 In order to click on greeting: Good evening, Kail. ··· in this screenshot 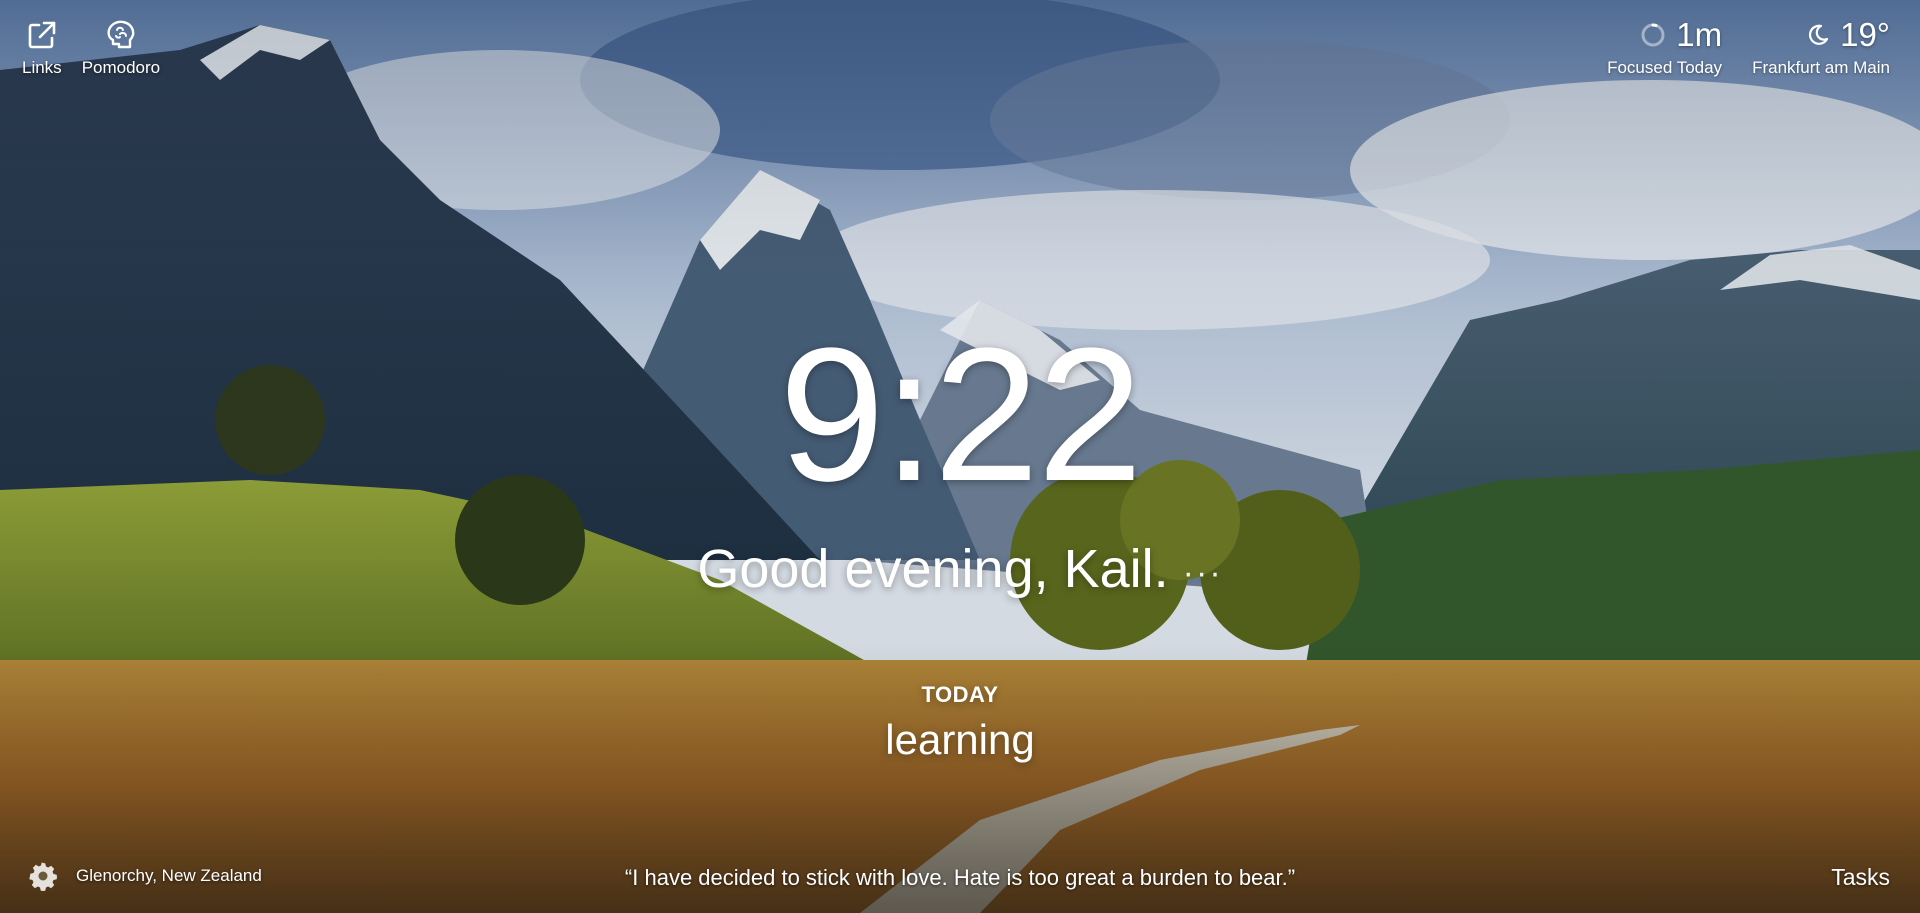, I will do `click(960, 571)`.